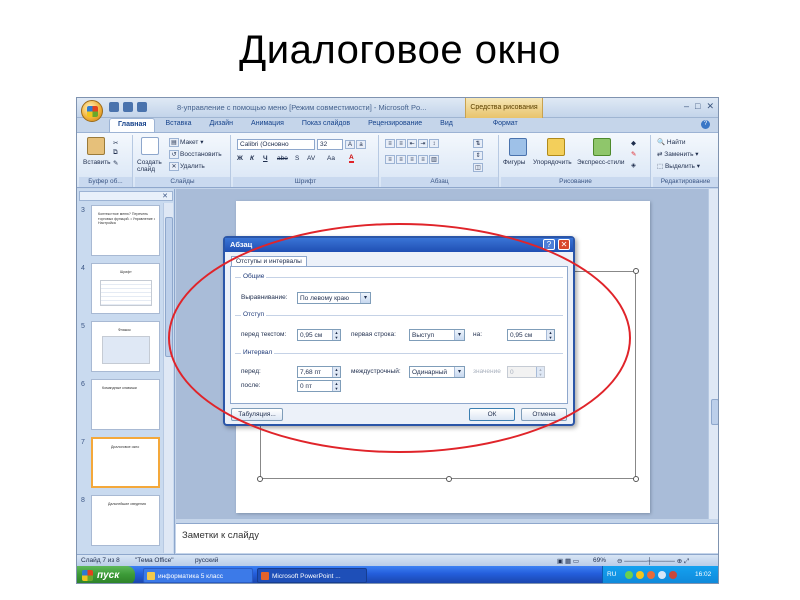 The height and width of the screenshot is (600, 800). I want to click on layout-button: ▤ Макет ▾, so click(186, 142).